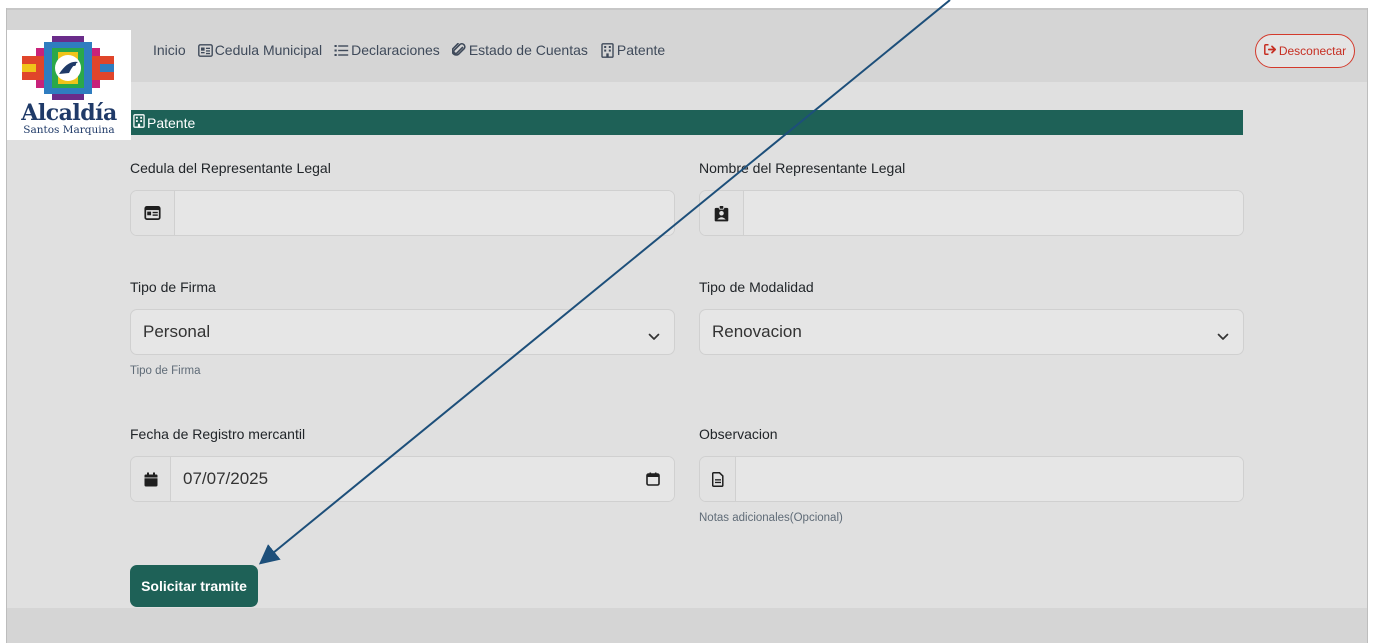  What do you see at coordinates (971, 332) in the screenshot?
I see `tipo-modalidad-select: Renovacion` at bounding box center [971, 332].